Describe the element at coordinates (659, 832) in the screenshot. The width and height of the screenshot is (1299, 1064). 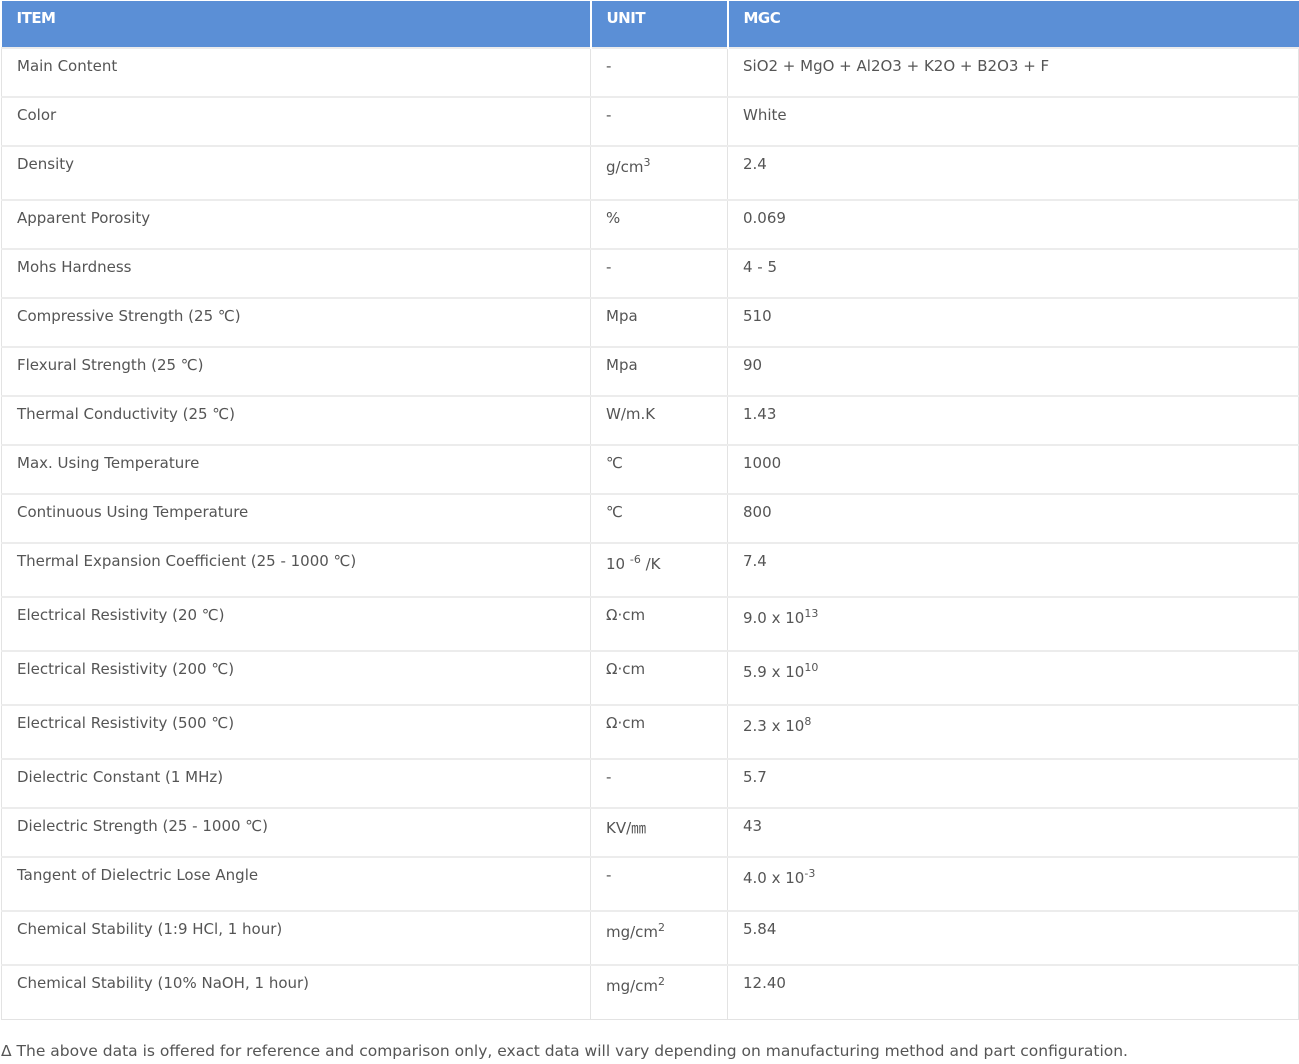
I see `unit-cell: KV/㎜` at that location.